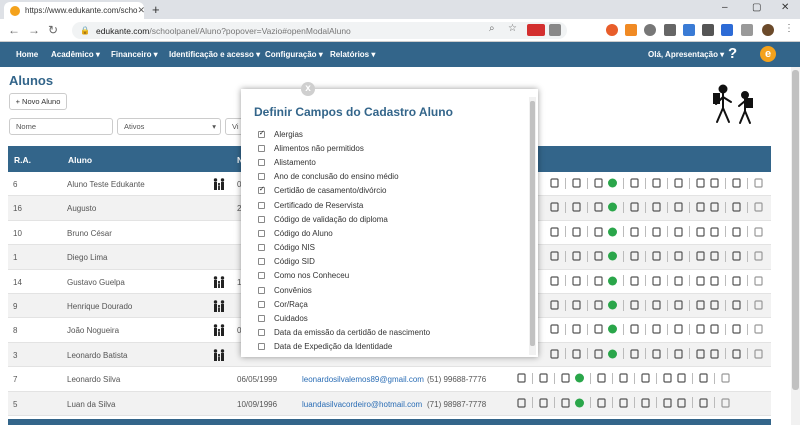 Image resolution: width=800 pixels, height=425 pixels. Describe the element at coordinates (393, 205) in the screenshot. I see `field-option: Certificado de Reservista` at that location.